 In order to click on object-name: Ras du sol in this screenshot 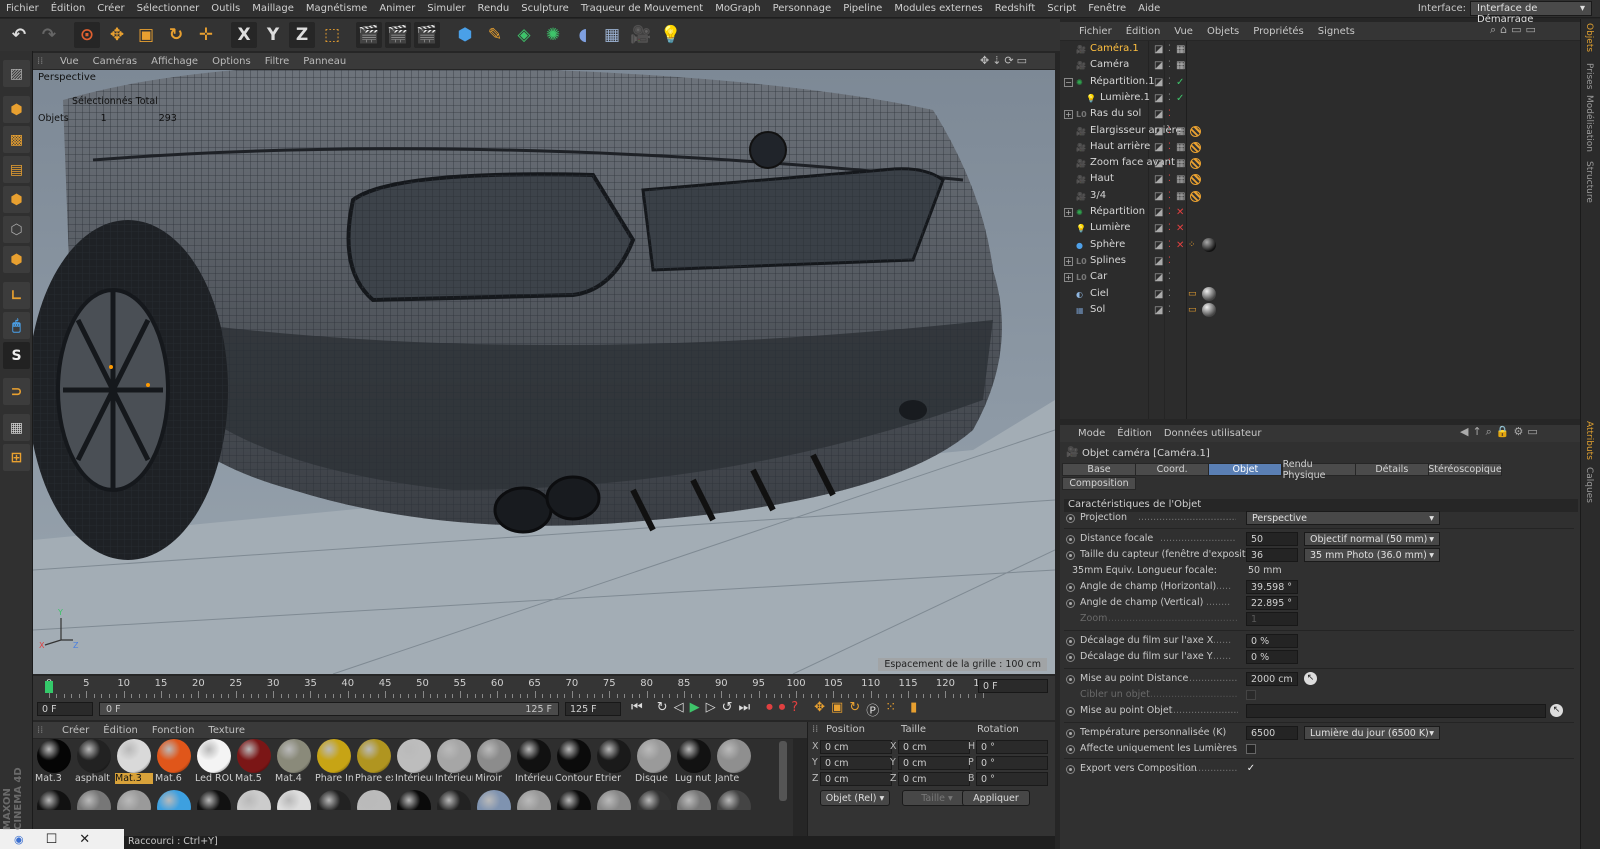, I will do `click(1115, 113)`.